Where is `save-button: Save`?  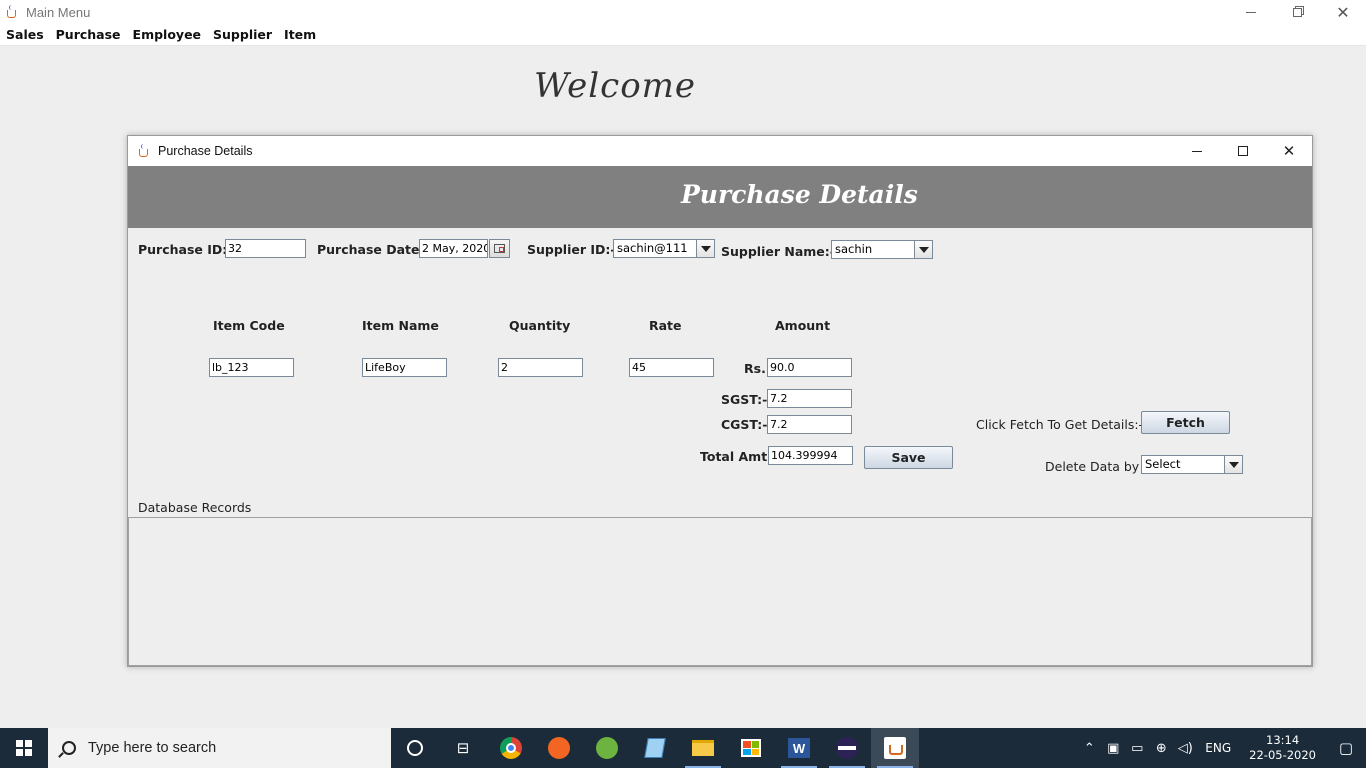
save-button: Save is located at coordinates (908, 457).